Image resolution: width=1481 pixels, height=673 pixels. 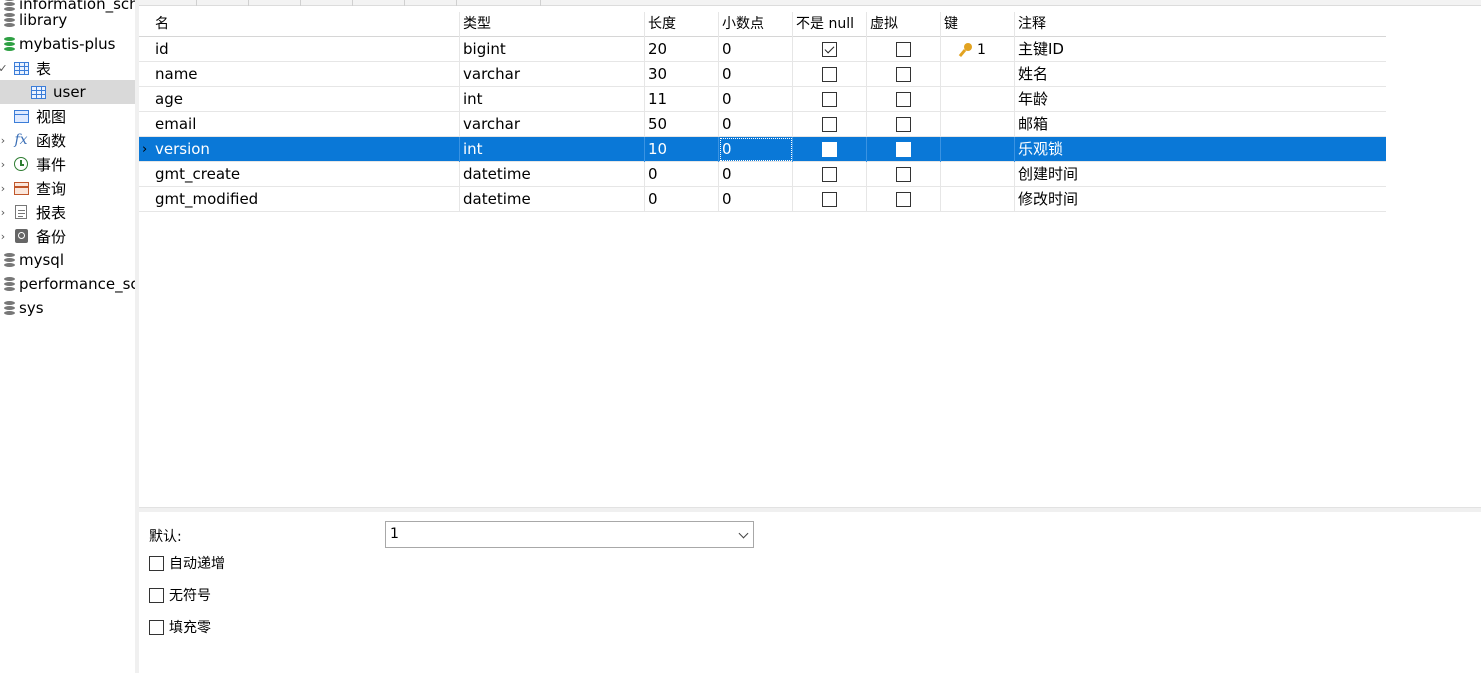 What do you see at coordinates (306, 99) in the screenshot?
I see `cell-name: age` at bounding box center [306, 99].